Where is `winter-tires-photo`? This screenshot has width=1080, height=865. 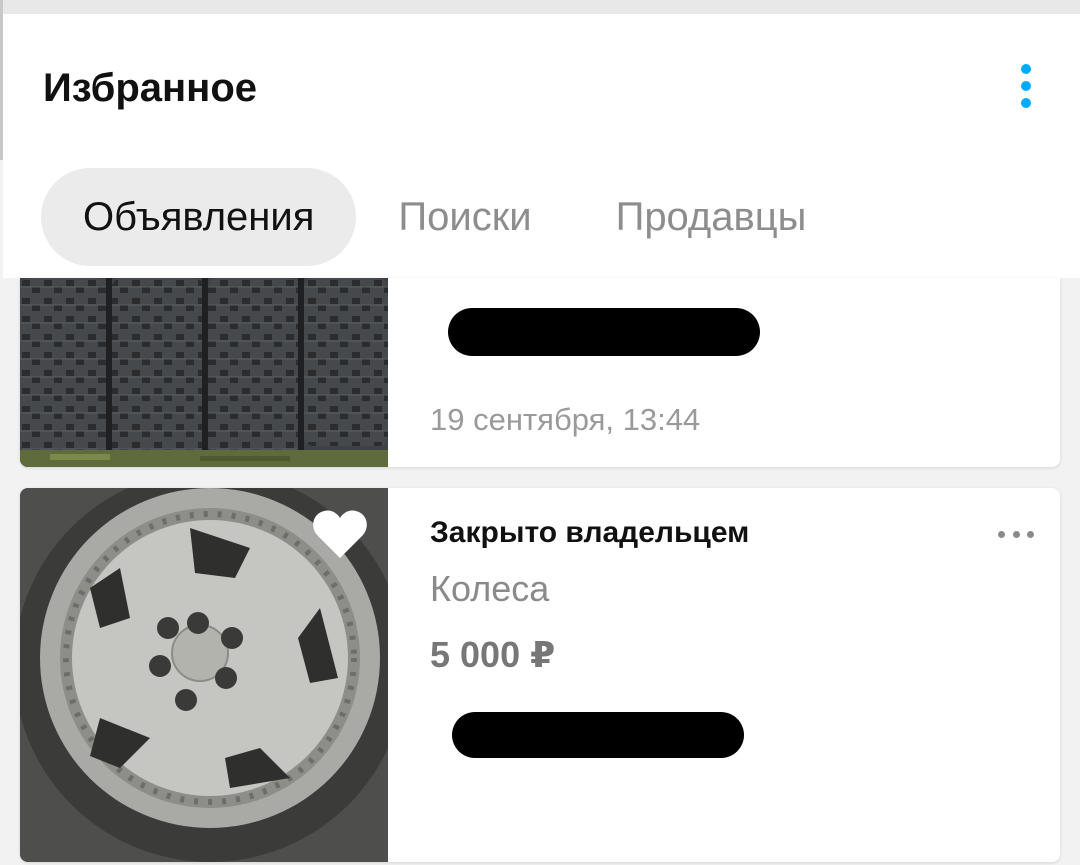
winter-tires-photo is located at coordinates (204, 372).